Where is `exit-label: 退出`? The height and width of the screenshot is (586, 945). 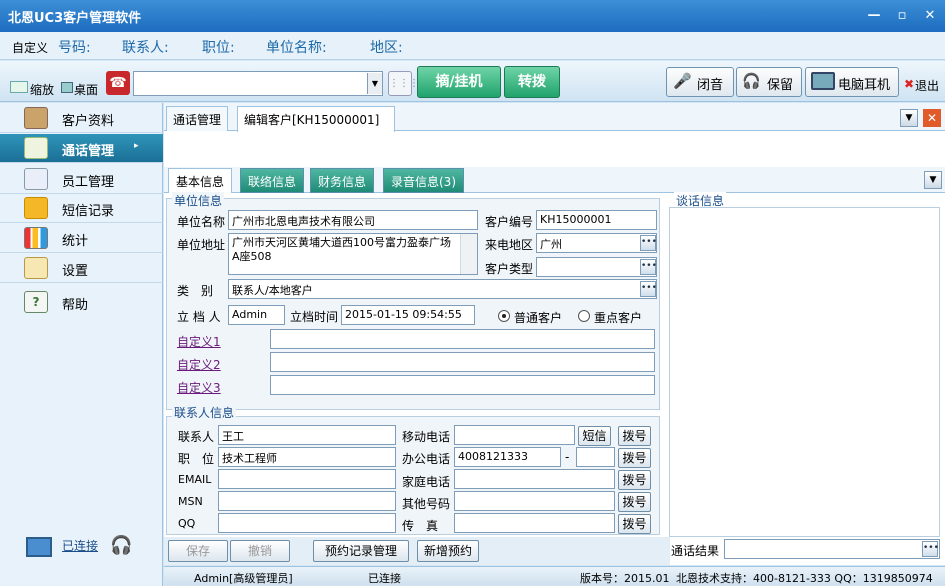
exit-label: 退出 is located at coordinates (927, 85).